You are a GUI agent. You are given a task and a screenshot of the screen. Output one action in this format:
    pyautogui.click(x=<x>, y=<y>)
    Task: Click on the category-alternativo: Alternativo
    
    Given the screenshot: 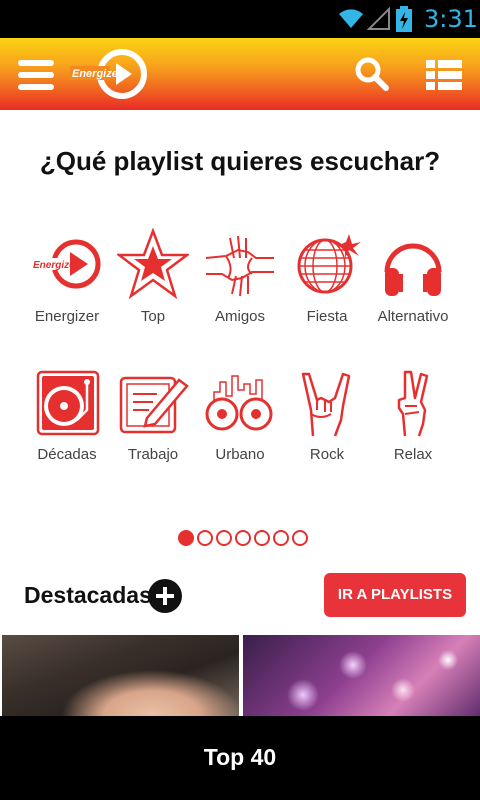 What is the action you would take?
    pyautogui.click(x=413, y=276)
    